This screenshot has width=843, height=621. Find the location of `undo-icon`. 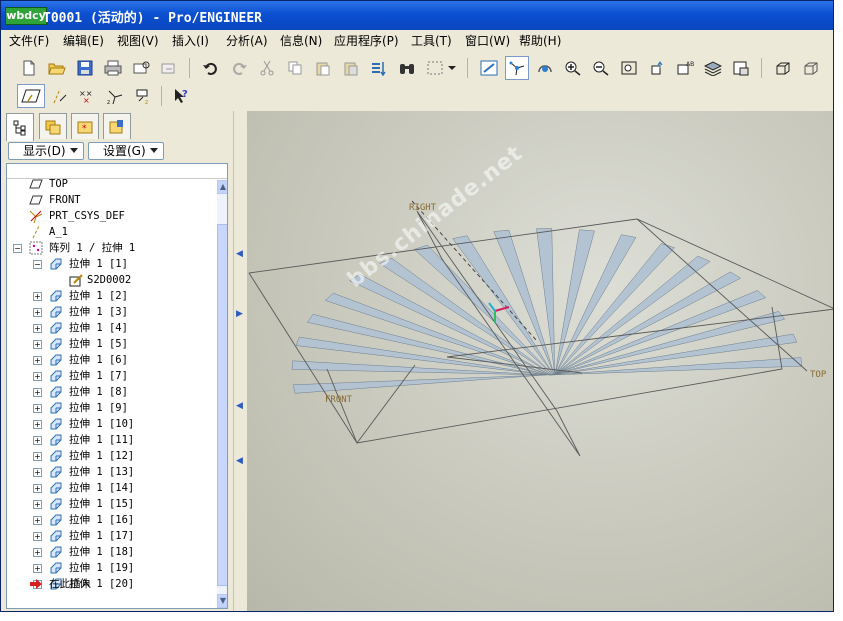

undo-icon is located at coordinates (211, 68).